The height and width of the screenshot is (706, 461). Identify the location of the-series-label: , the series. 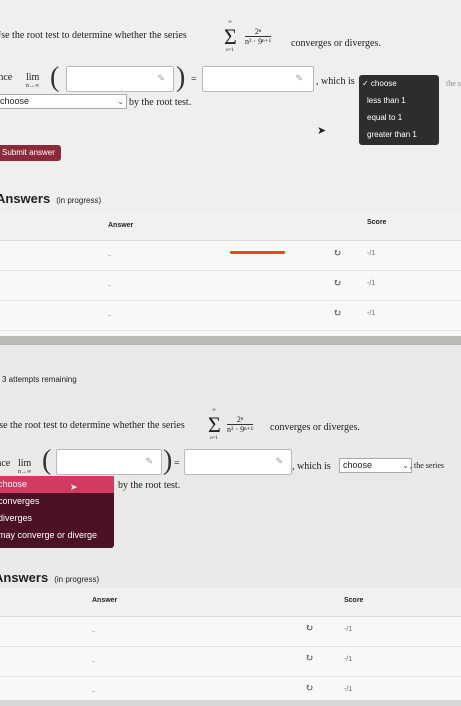
(427, 465).